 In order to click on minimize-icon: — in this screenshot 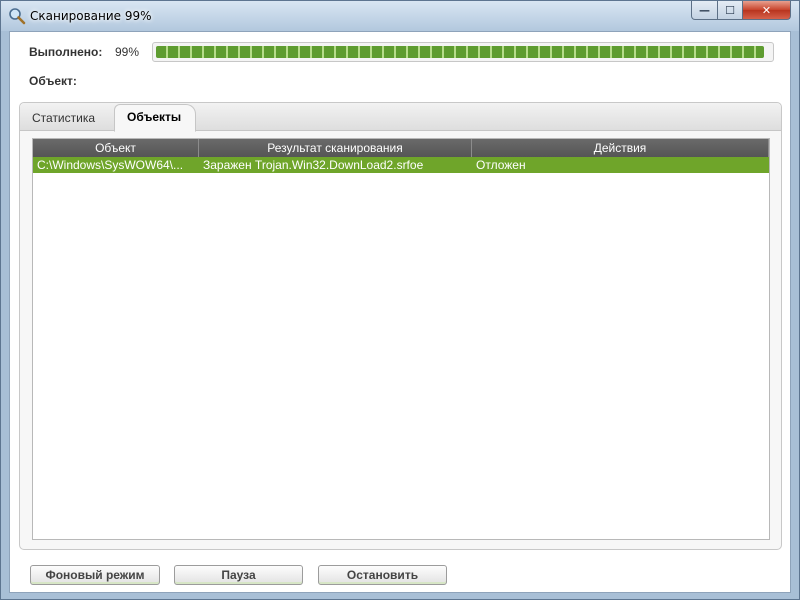, I will do `click(704, 10)`.